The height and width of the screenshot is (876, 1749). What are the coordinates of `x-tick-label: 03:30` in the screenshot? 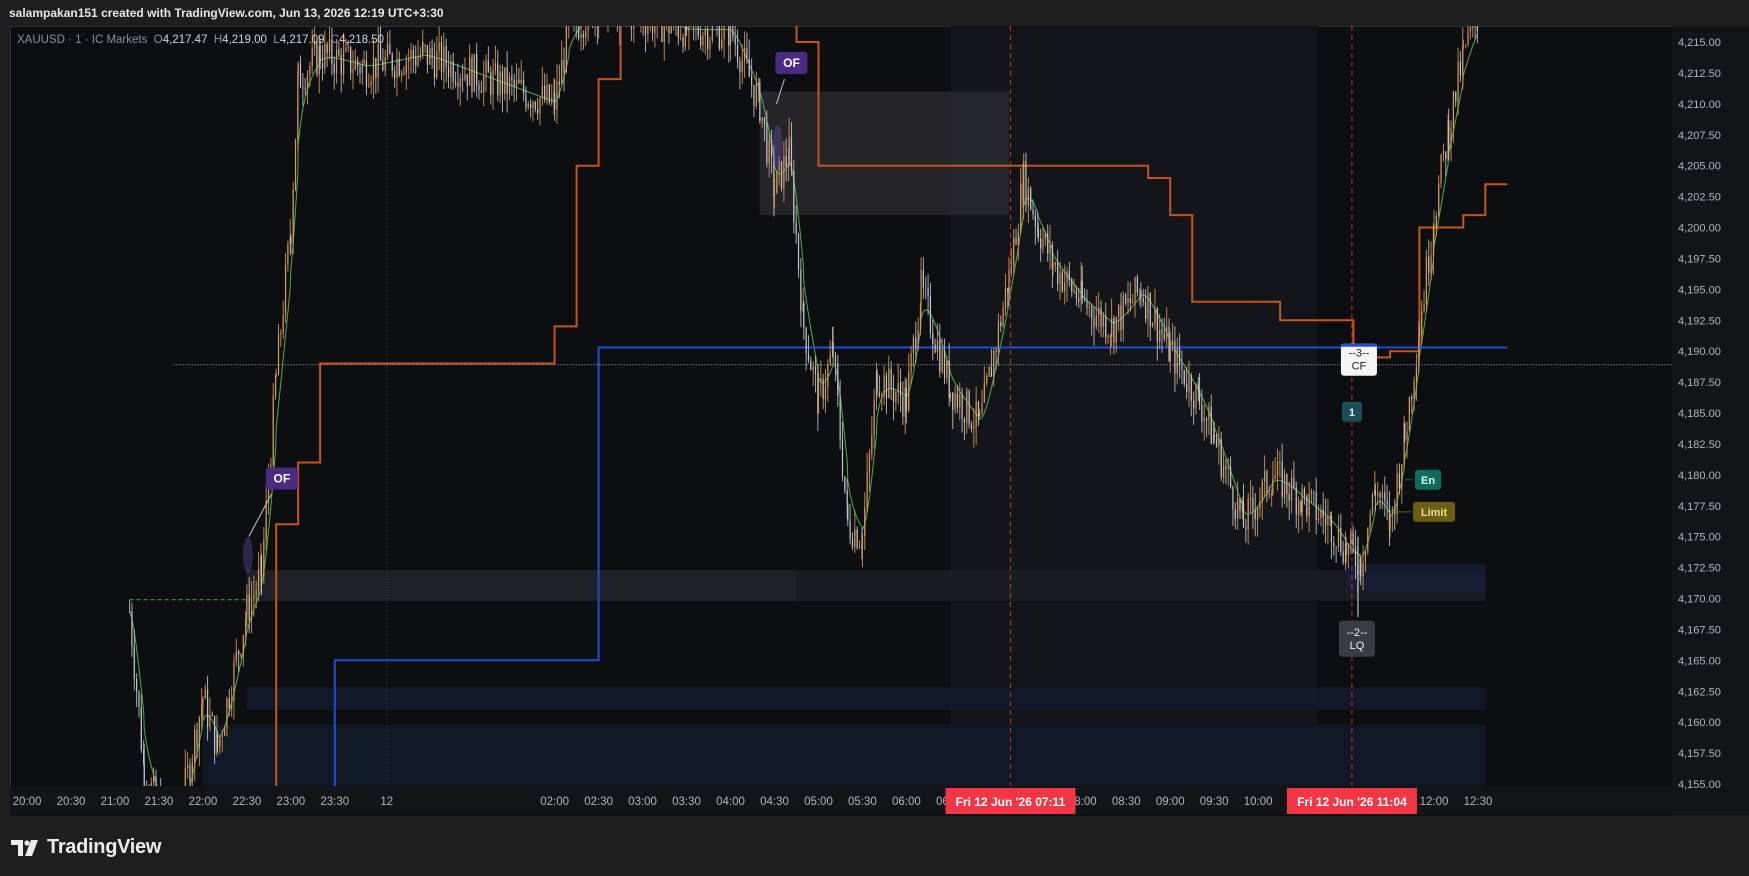 It's located at (686, 802).